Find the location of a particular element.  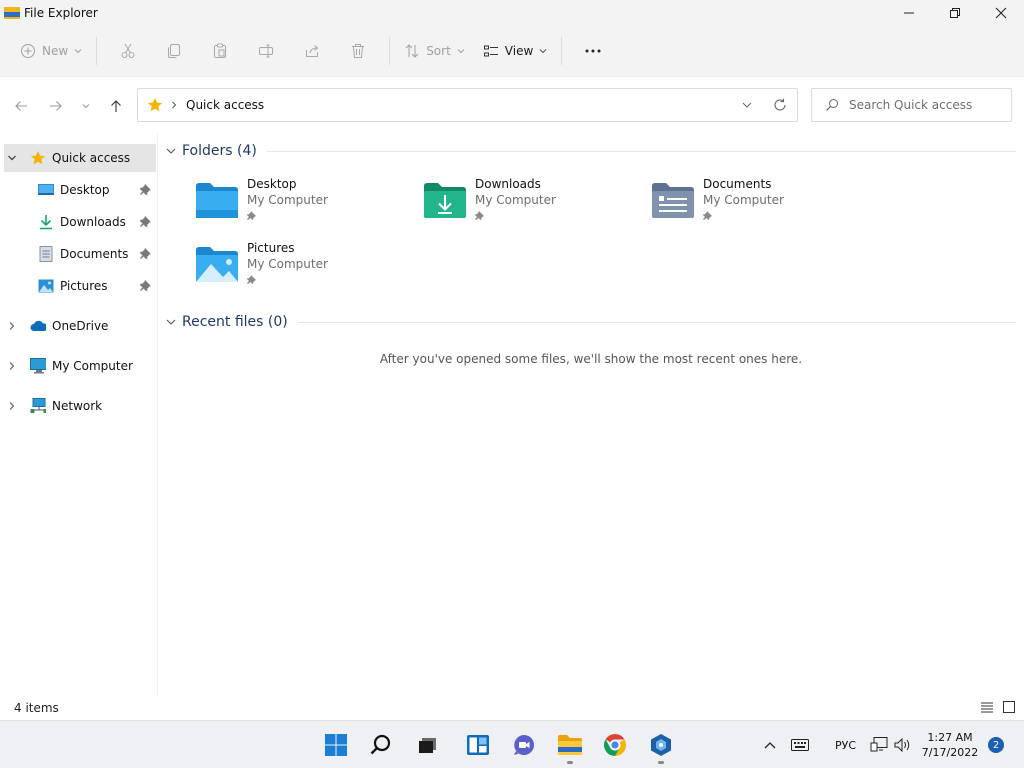

widgets-button is located at coordinates (478, 745).